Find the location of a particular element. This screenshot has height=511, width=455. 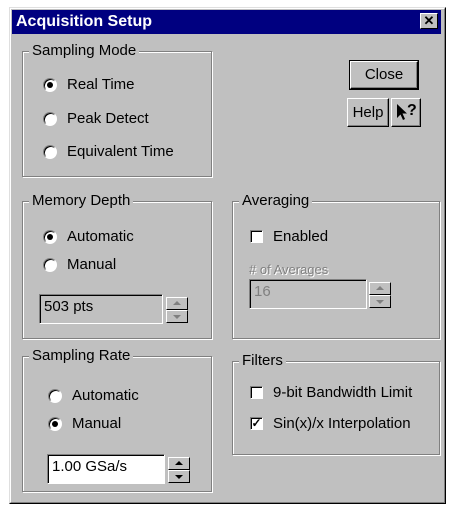

question-glyph: ? is located at coordinates (412, 110).